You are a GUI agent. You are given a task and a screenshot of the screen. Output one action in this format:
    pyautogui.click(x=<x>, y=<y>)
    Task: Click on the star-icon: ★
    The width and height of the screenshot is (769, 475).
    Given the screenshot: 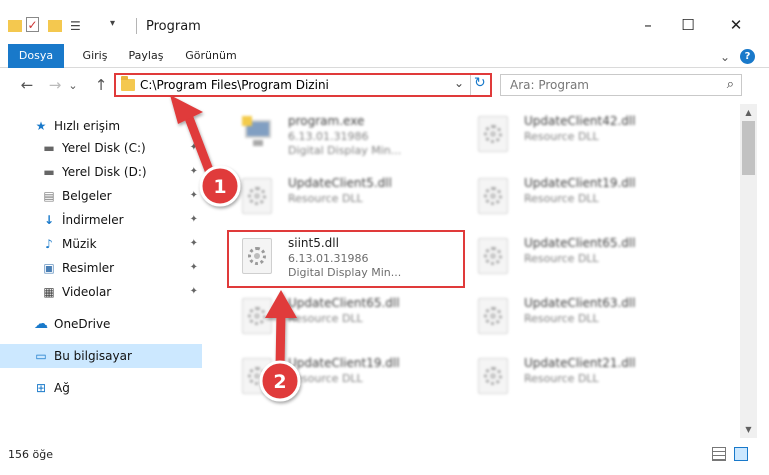 What is the action you would take?
    pyautogui.click(x=41, y=126)
    